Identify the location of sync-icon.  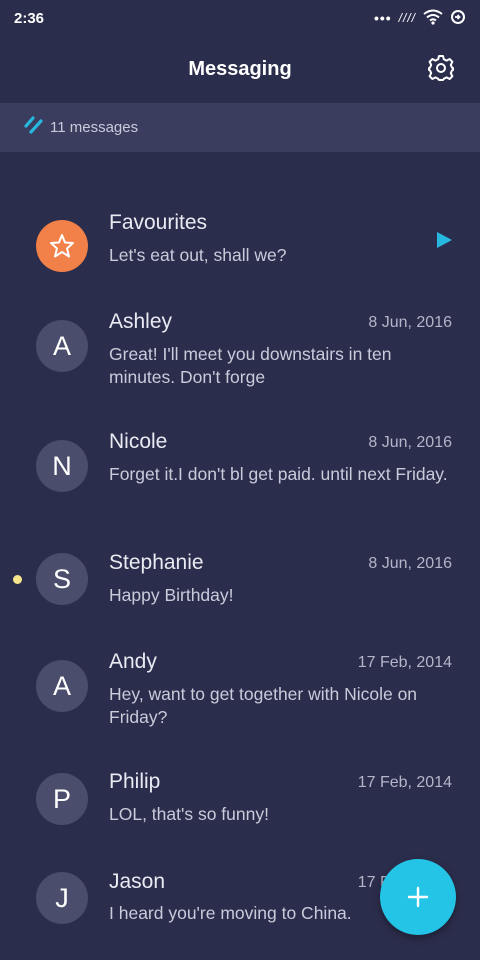
(458, 18).